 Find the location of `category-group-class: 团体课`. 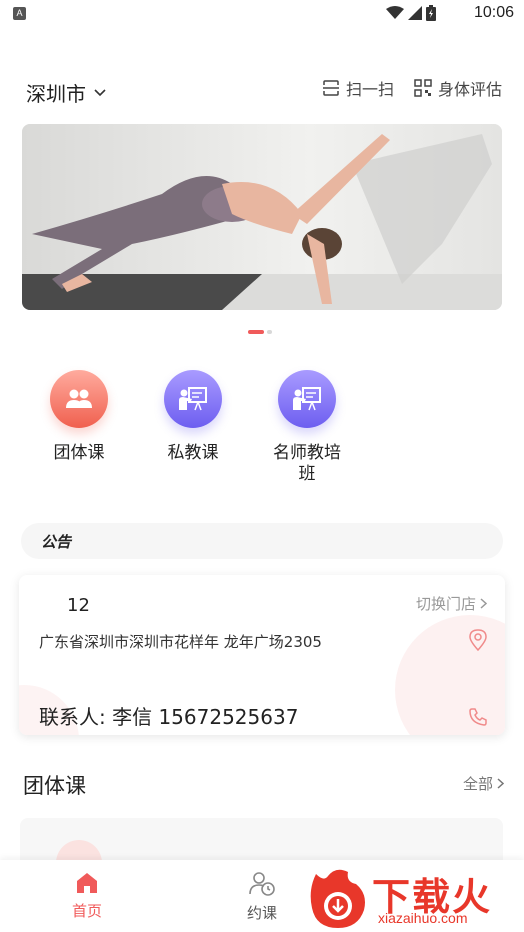

category-group-class: 团体课 is located at coordinates (79, 427).